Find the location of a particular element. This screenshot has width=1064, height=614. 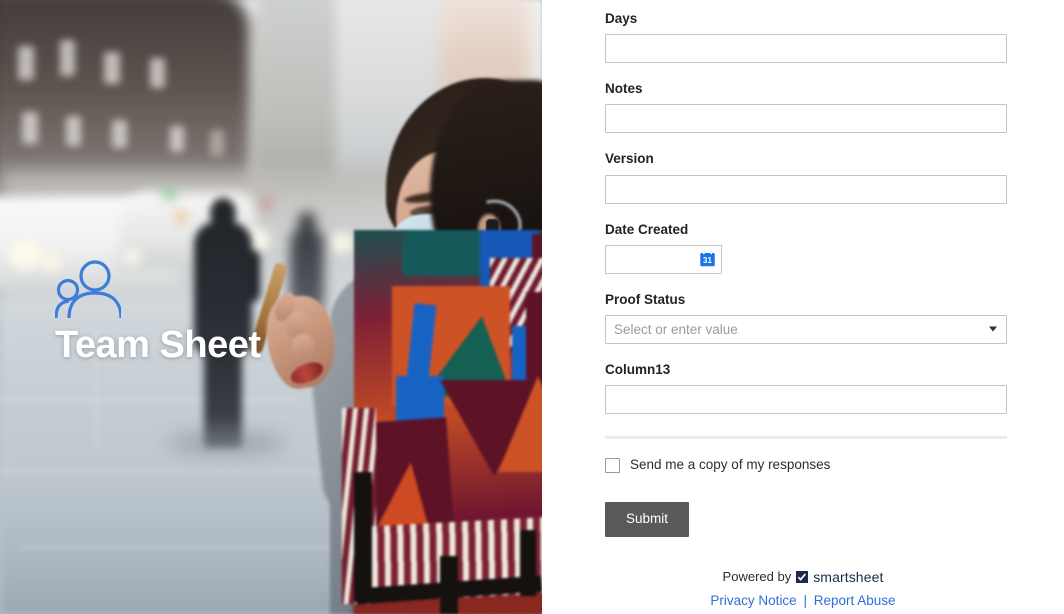

field-version: Version is located at coordinates (806, 177).